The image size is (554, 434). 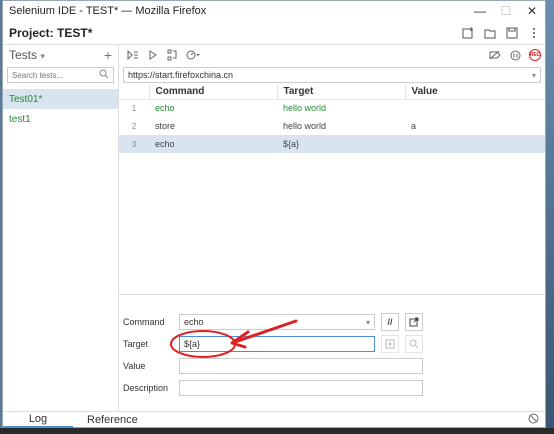 What do you see at coordinates (23, 55) in the screenshot?
I see `tests-dropdown-label: Tests` at bounding box center [23, 55].